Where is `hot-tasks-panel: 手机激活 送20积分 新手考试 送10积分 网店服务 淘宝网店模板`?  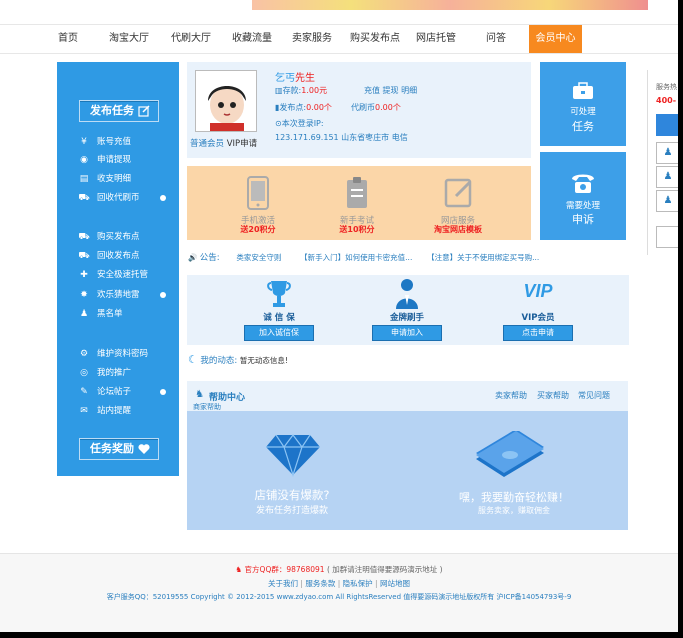 hot-tasks-panel: 手机激活 送20积分 新手考试 送10积分 网店服务 淘宝网店模板 is located at coordinates (359, 203).